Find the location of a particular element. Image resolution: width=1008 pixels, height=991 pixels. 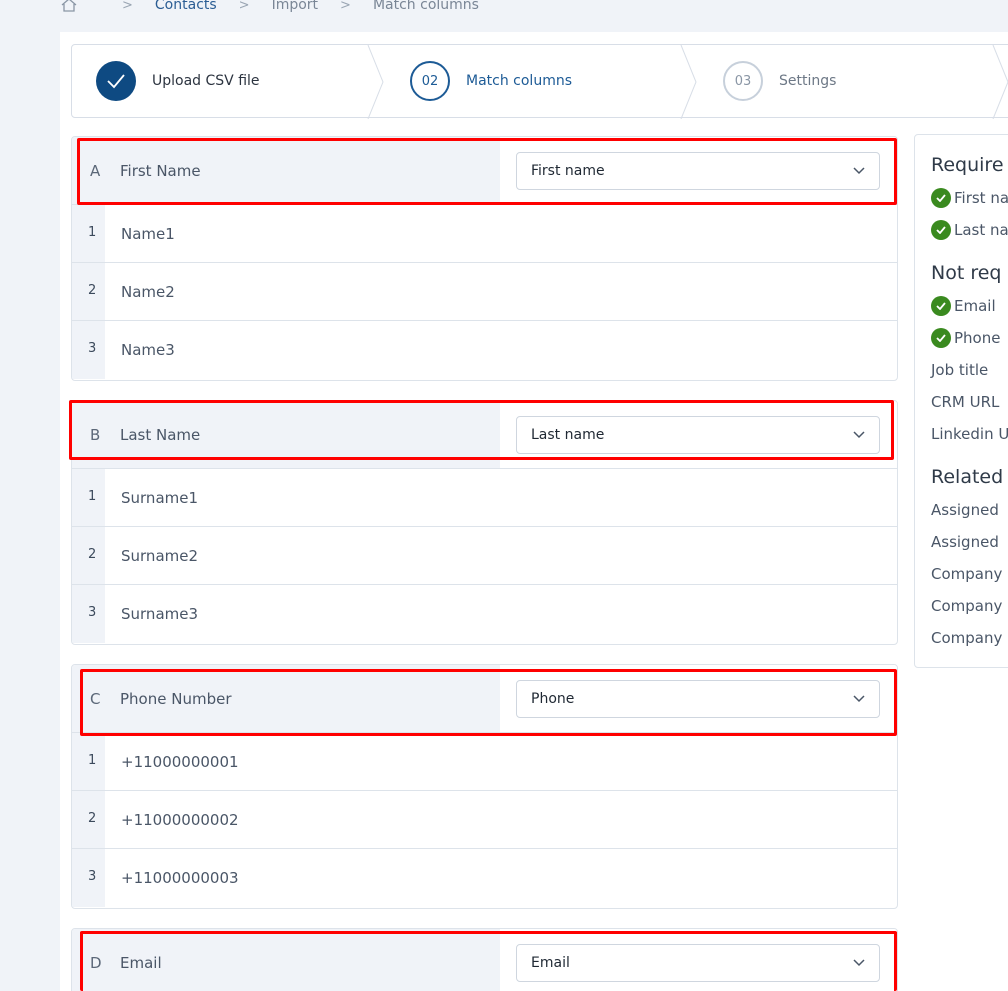

step-upload-csv: Upload CSV file is located at coordinates (178, 81).